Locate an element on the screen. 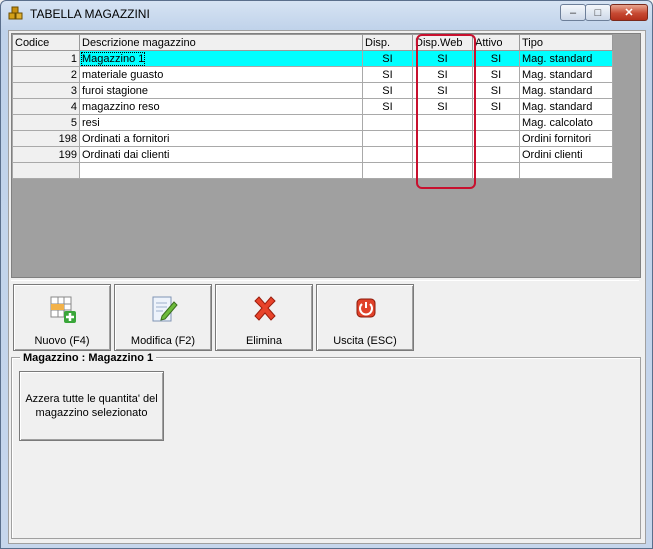  panel-title: Magazzino : Magazzino 1 is located at coordinates (88, 358).